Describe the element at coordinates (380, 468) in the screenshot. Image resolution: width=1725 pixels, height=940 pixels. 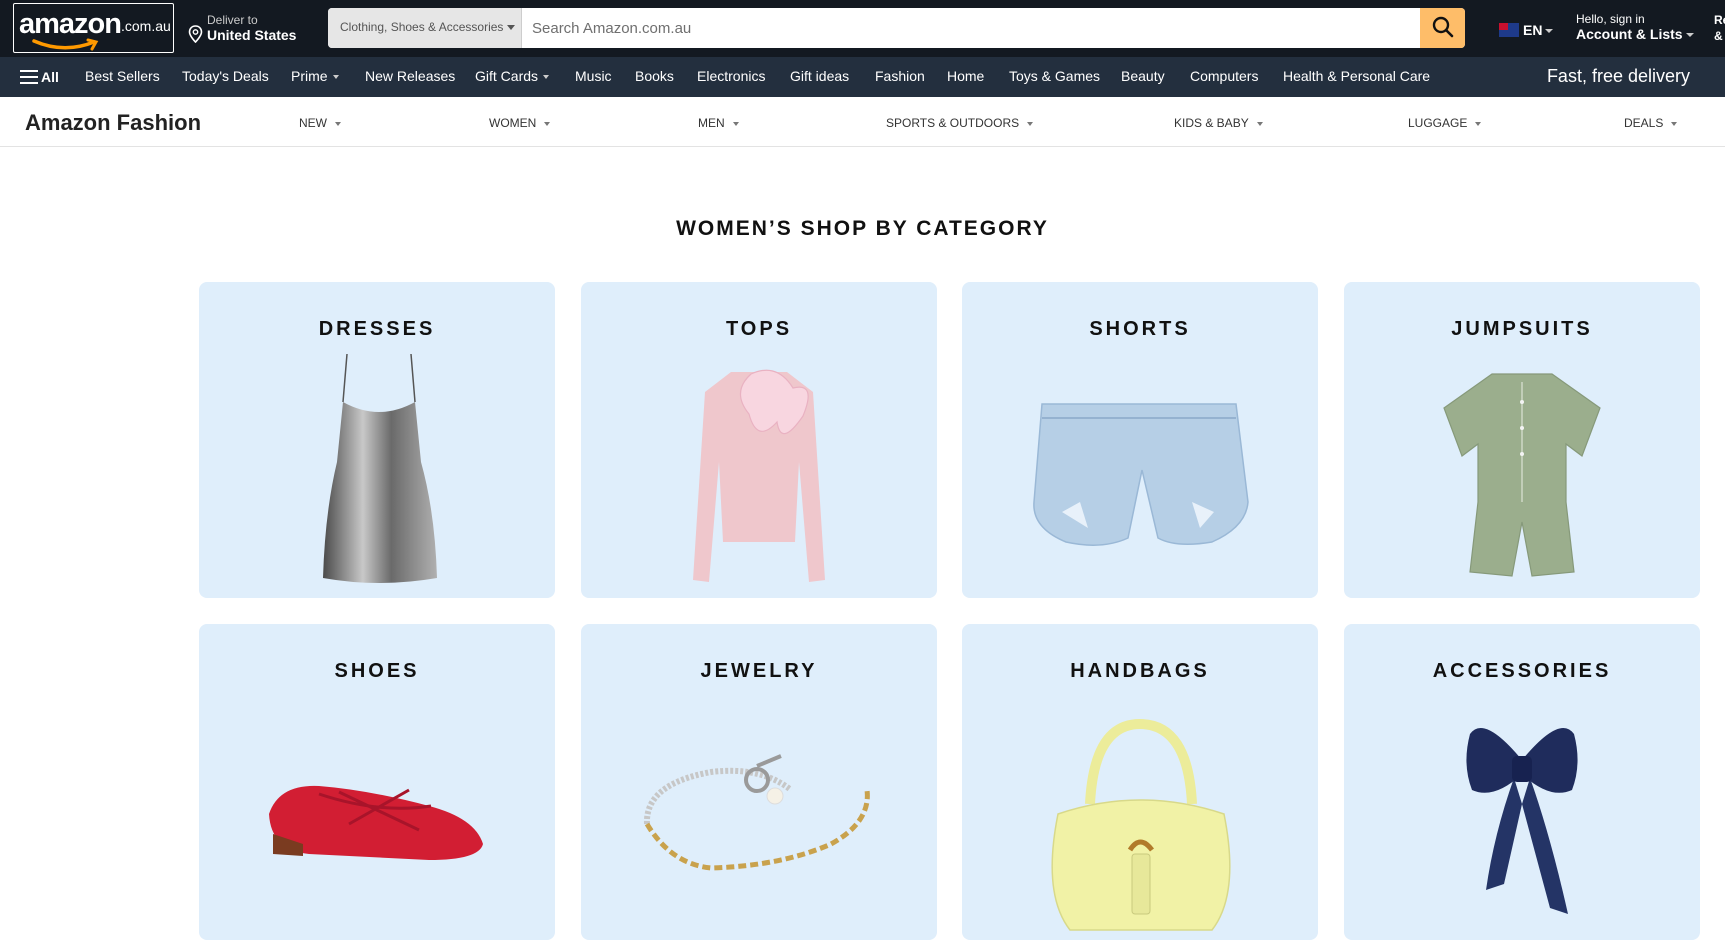
I see `dress-image` at that location.